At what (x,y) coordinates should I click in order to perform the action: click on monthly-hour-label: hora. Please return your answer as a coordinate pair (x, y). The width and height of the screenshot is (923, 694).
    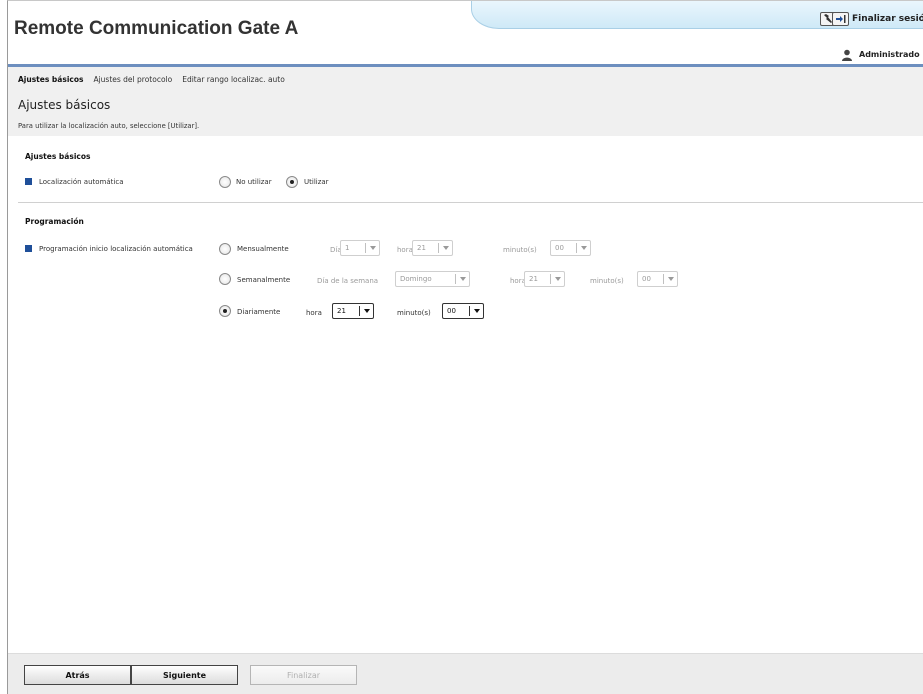
    Looking at the image, I should click on (405, 250).